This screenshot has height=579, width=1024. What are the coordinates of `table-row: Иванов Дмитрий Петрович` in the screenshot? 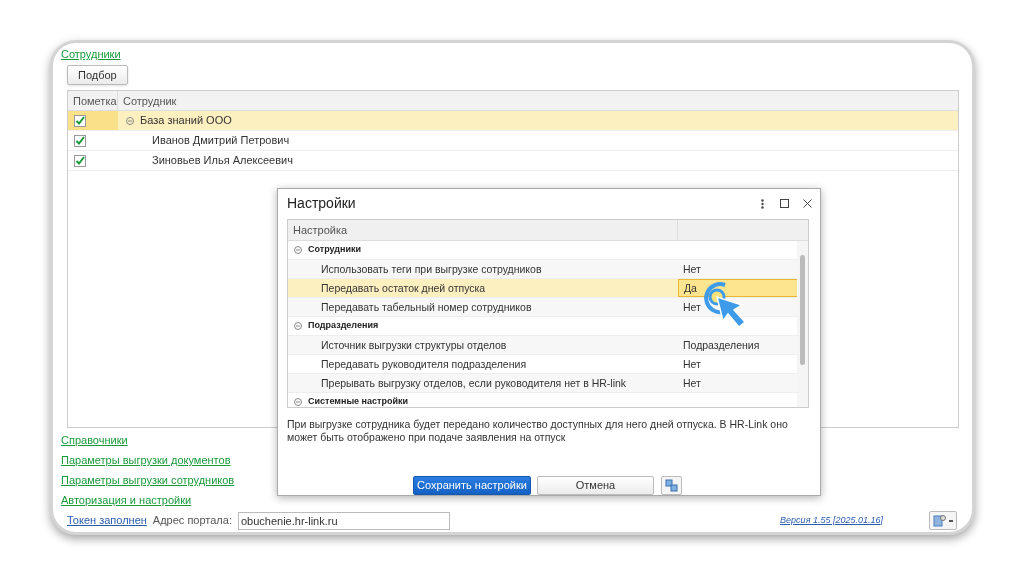 It's located at (513, 141).